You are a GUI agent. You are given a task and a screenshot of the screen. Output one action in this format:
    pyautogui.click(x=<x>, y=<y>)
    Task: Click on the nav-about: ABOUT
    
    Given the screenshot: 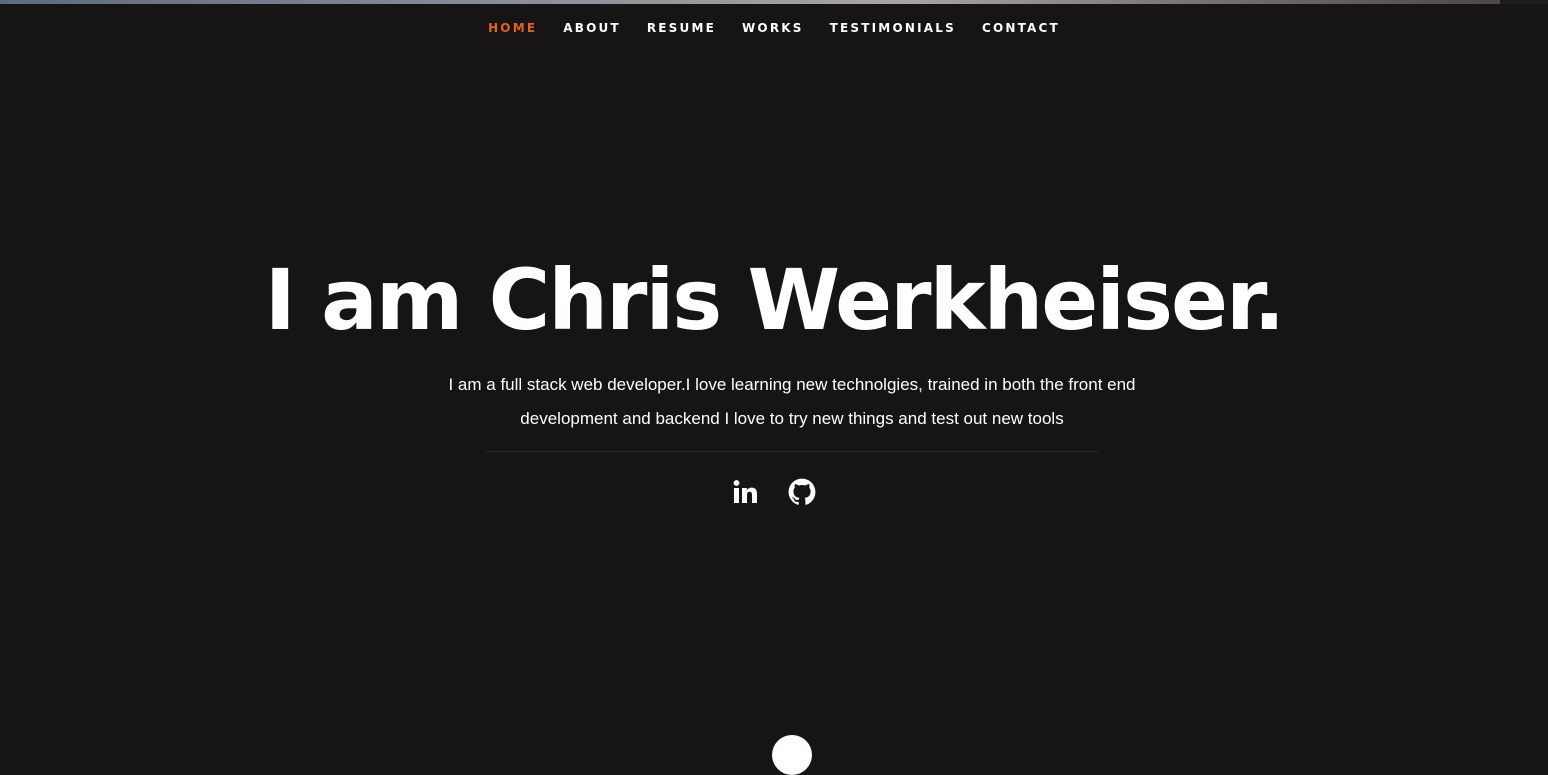 What is the action you would take?
    pyautogui.click(x=592, y=29)
    